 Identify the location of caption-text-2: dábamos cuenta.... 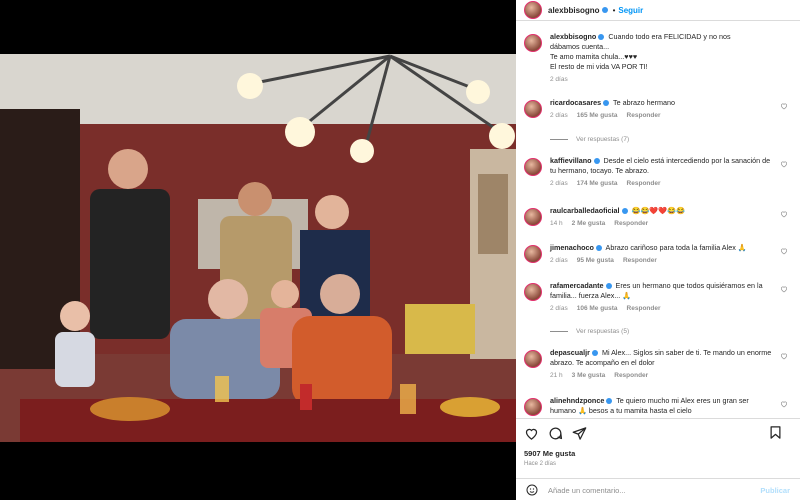
(580, 46).